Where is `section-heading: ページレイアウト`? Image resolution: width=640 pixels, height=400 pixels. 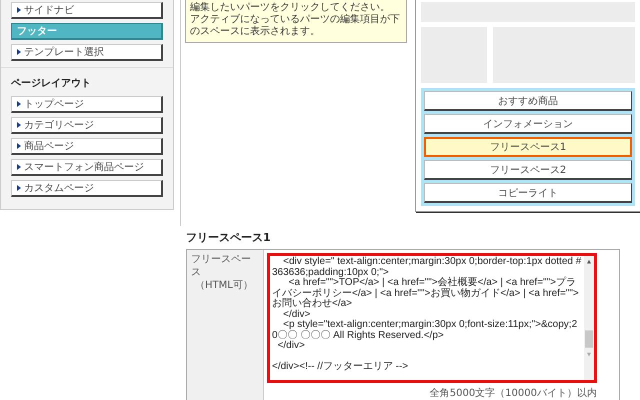 section-heading: ページレイアウト is located at coordinates (51, 83).